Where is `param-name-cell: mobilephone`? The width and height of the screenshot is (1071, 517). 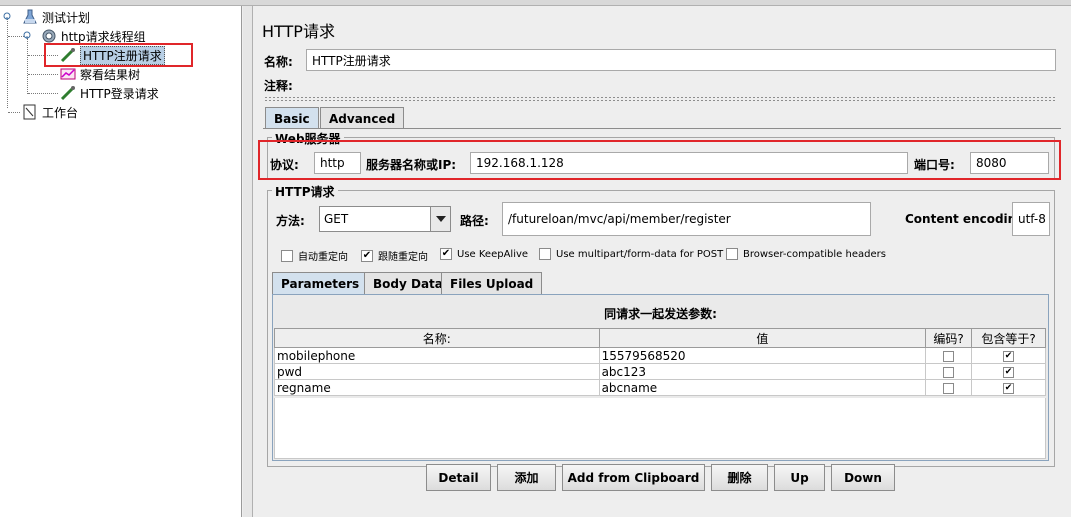
param-name-cell: mobilephone is located at coordinates (437, 355).